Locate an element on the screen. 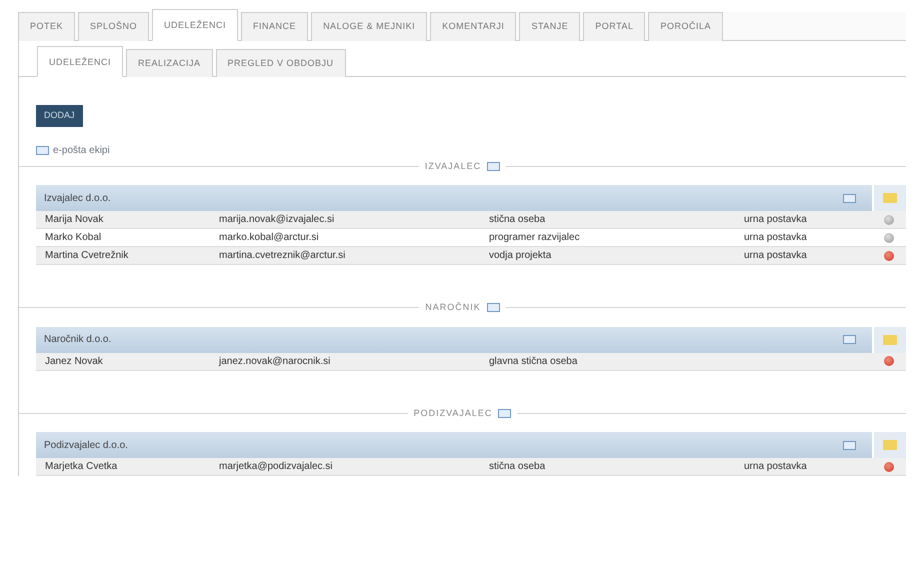 Image resolution: width=922 pixels, height=572 pixels. subtab: REALIZACIJA is located at coordinates (169, 62).